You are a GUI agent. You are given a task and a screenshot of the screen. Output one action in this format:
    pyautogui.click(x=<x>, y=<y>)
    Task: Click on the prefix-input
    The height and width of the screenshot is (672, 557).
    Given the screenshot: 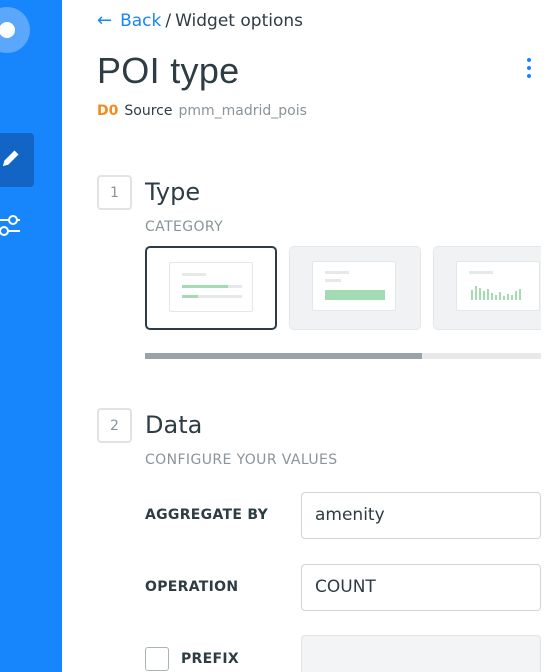 What is the action you would take?
    pyautogui.click(x=421, y=653)
    